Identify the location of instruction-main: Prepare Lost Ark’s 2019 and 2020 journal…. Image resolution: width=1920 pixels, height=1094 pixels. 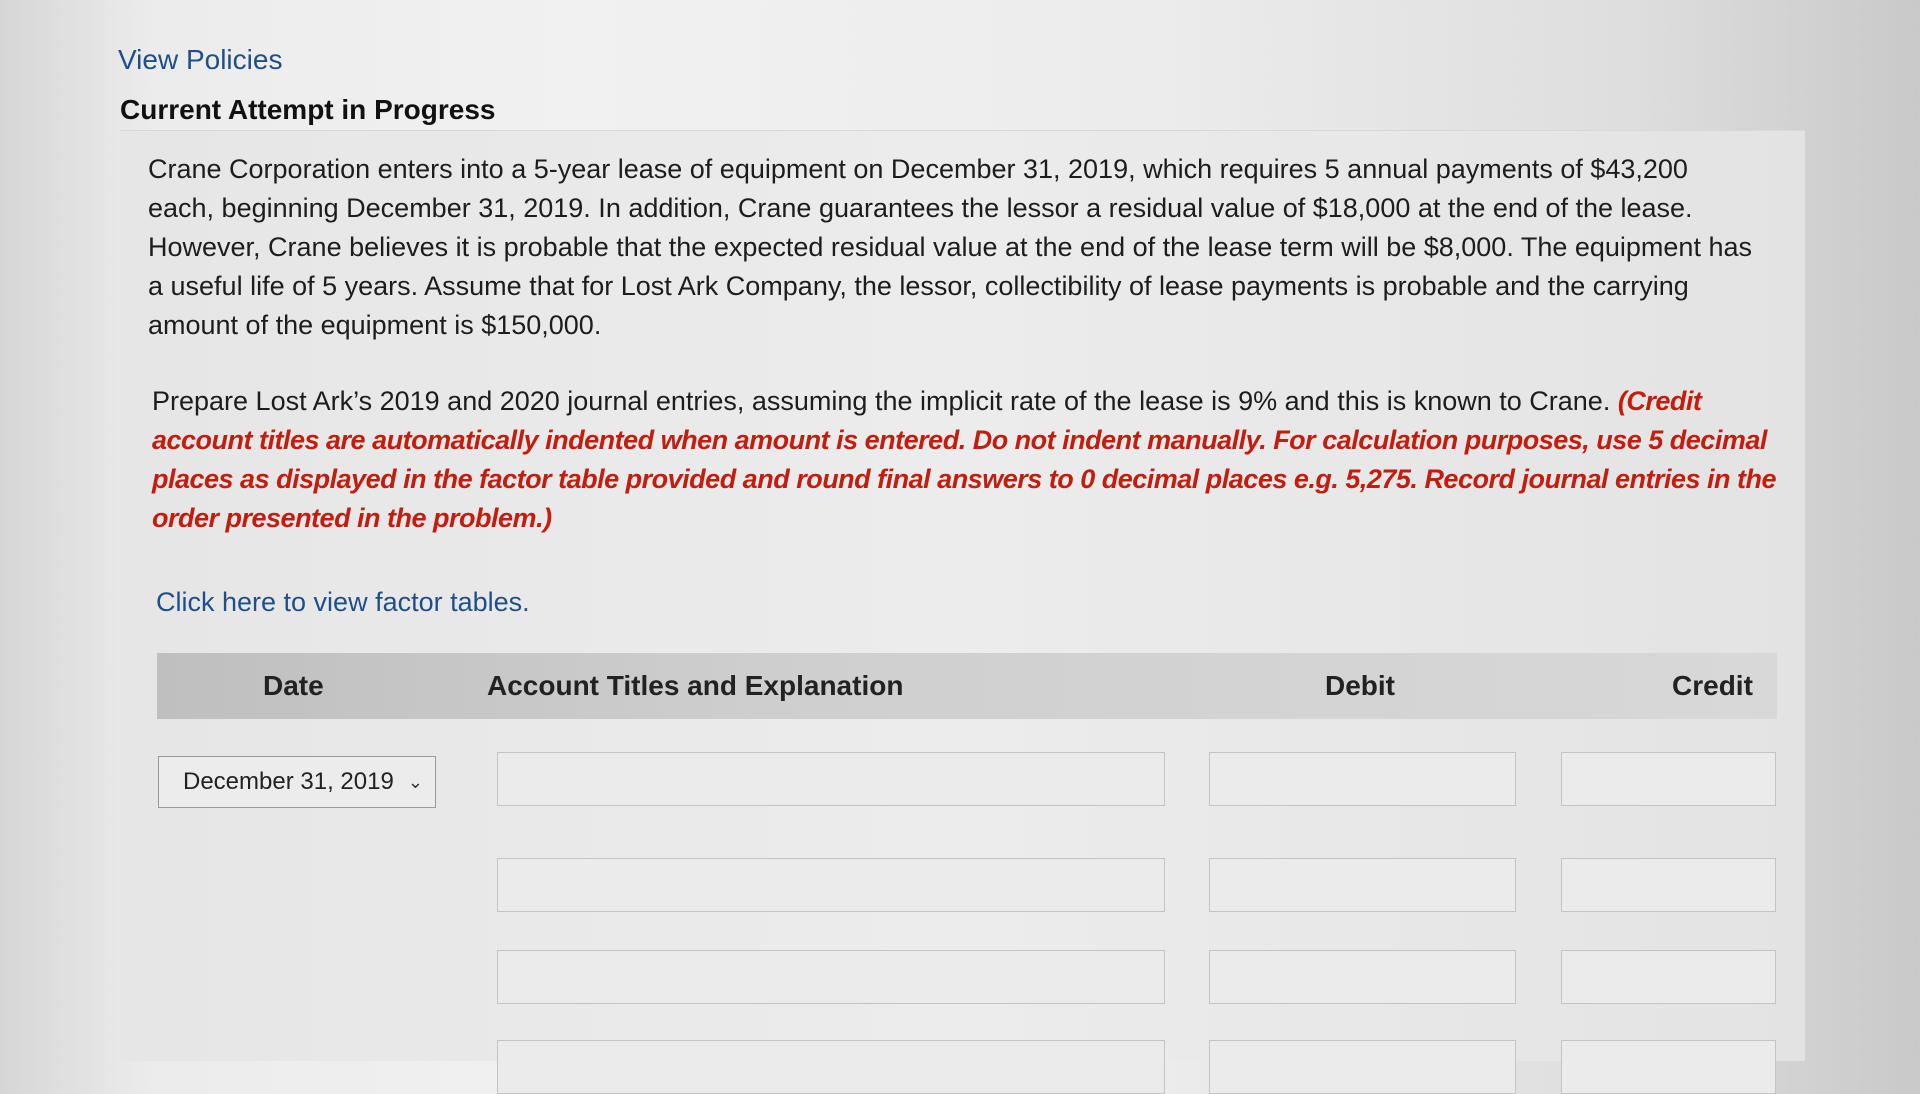
(885, 401).